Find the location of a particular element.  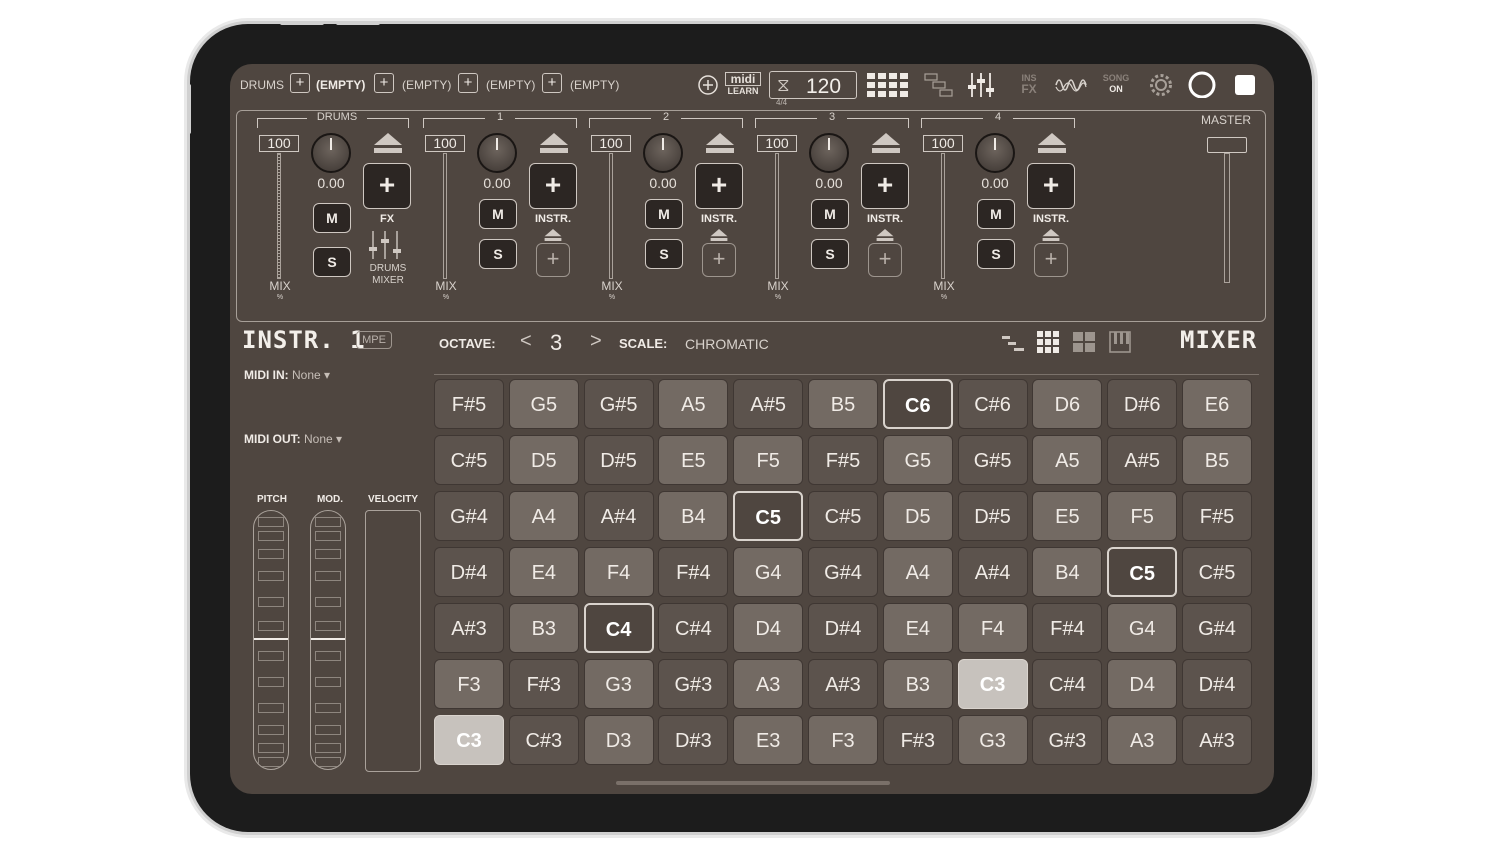

master-fader-track is located at coordinates (1227, 218).